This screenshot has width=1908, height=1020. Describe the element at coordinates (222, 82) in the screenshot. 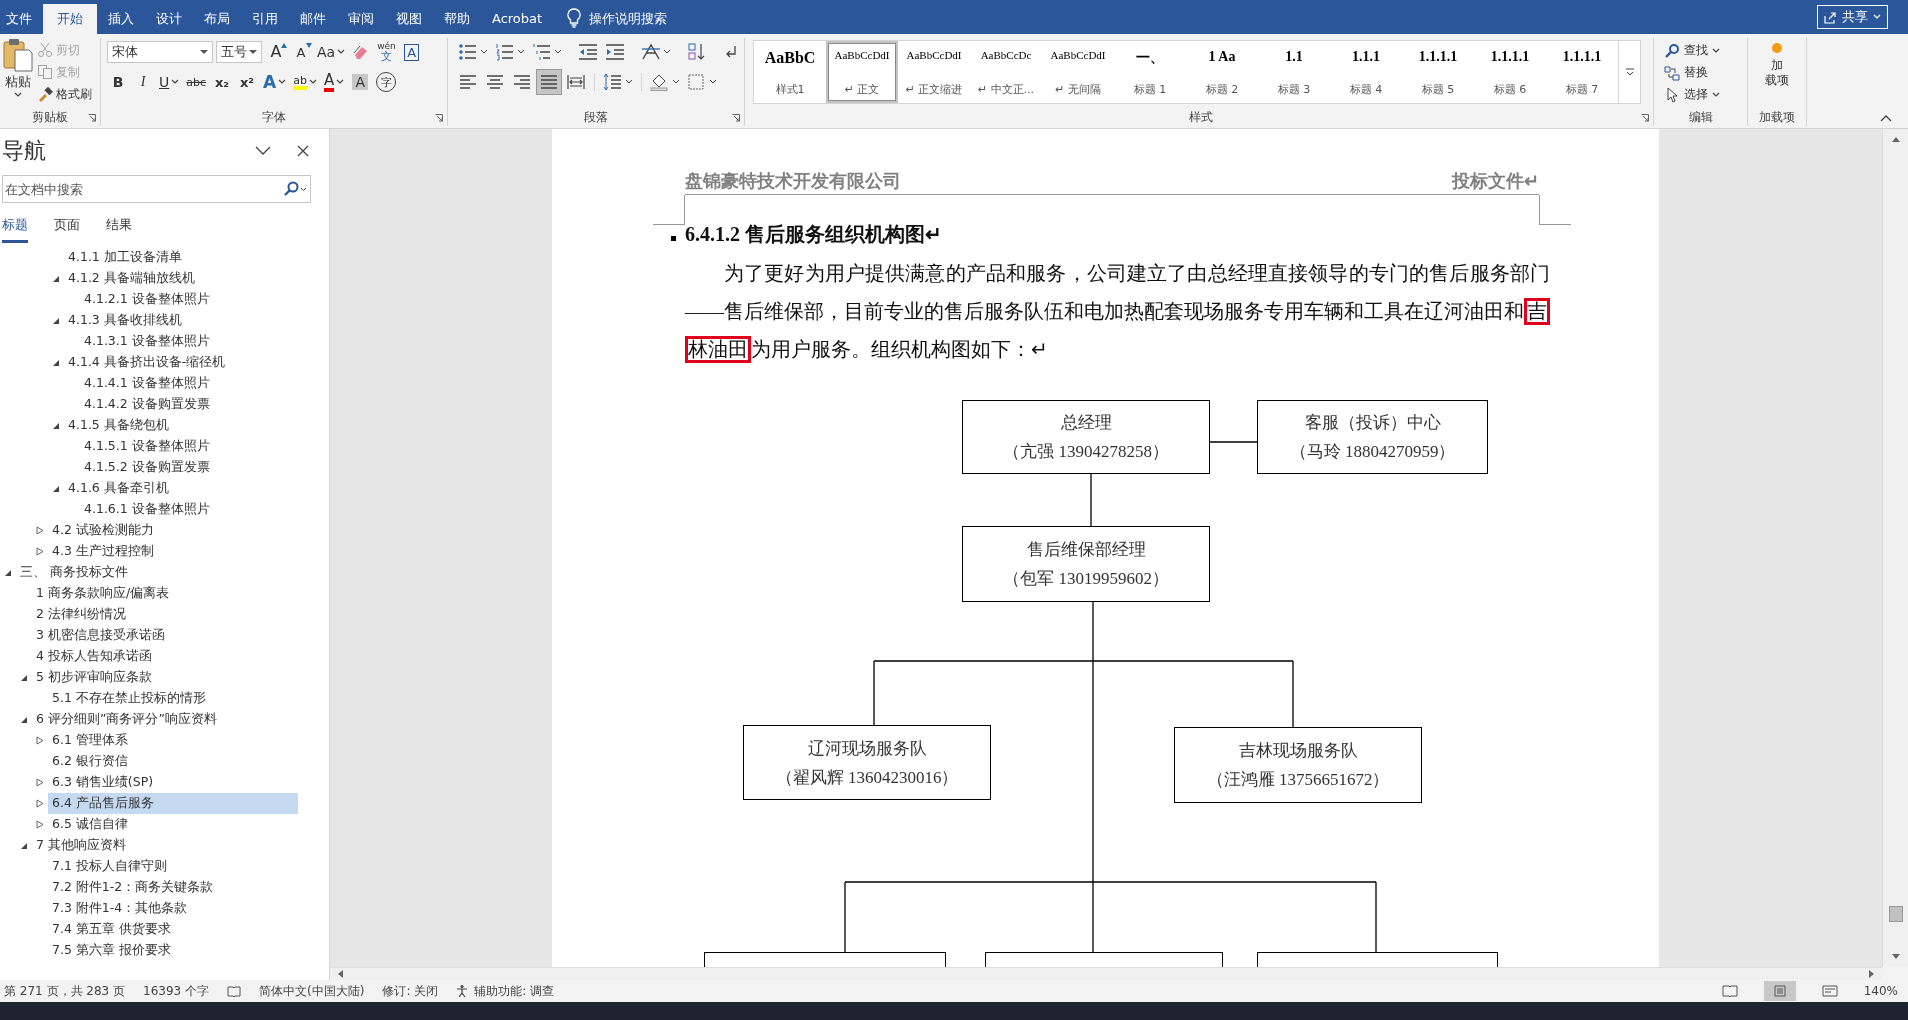

I see `subscript-button: x₂` at that location.